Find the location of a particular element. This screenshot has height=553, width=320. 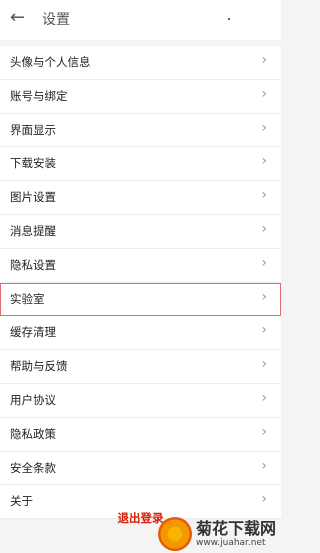

settings-item-display: 界面显示 › is located at coordinates (140, 130).